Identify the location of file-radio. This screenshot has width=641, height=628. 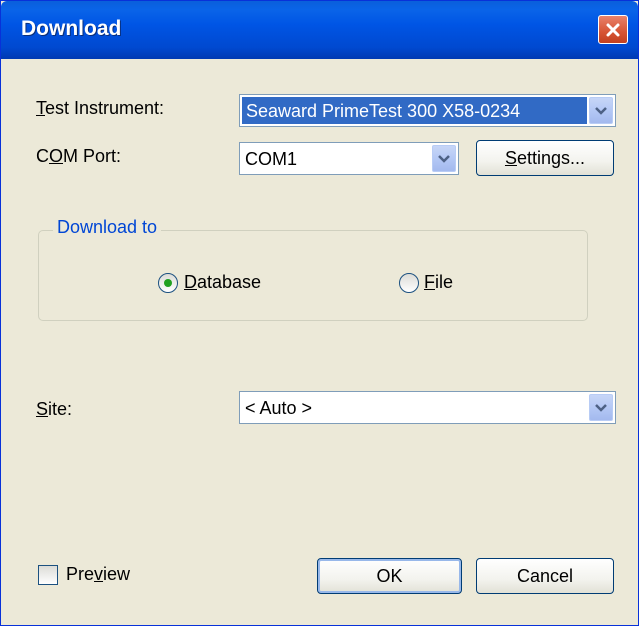
(409, 283).